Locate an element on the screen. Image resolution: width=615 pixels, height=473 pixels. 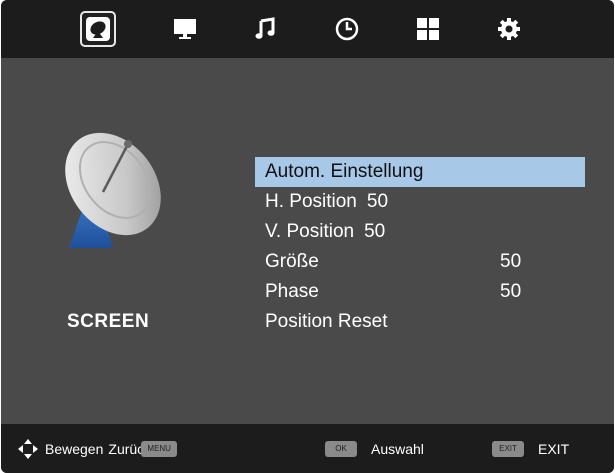
menu-item-v-position: V. Position 50 is located at coordinates (420, 232).